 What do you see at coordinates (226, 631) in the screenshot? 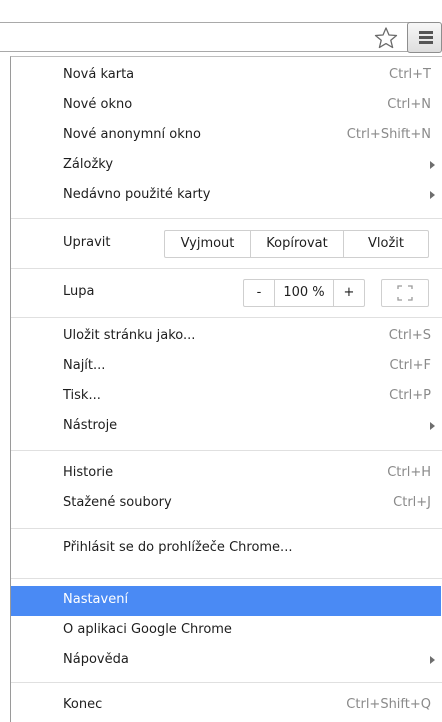
I see `menu-item-about-chrome: O aplikaci Google Chrome` at bounding box center [226, 631].